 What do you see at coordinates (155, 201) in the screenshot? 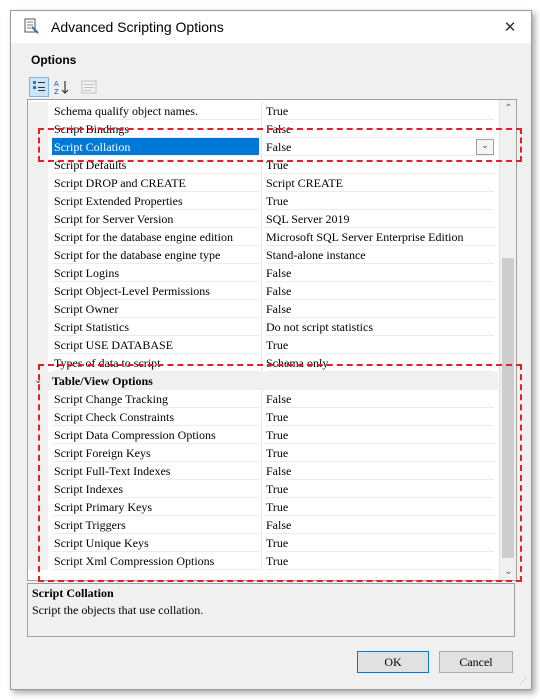
I see `property-name: Script Extended Properties` at bounding box center [155, 201].